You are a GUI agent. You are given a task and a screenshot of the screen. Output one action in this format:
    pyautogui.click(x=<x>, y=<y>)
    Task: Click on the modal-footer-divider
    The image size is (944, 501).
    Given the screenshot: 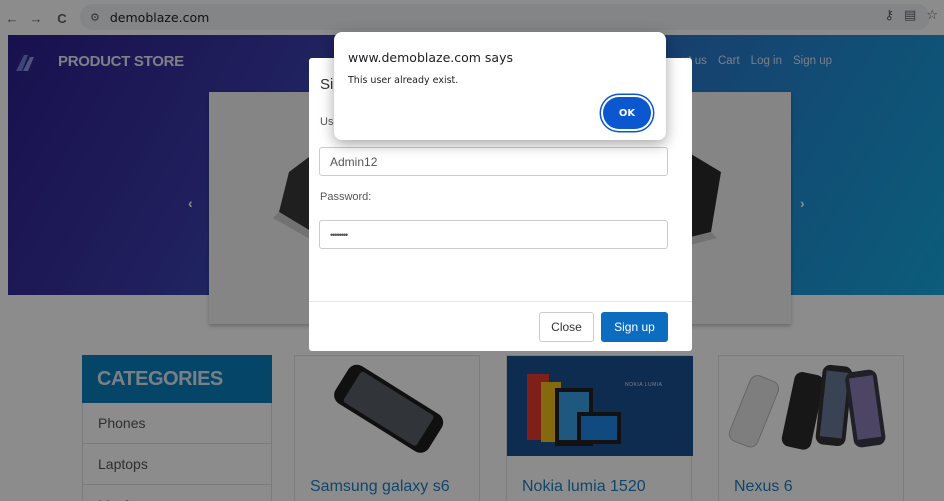 What is the action you would take?
    pyautogui.click(x=500, y=301)
    